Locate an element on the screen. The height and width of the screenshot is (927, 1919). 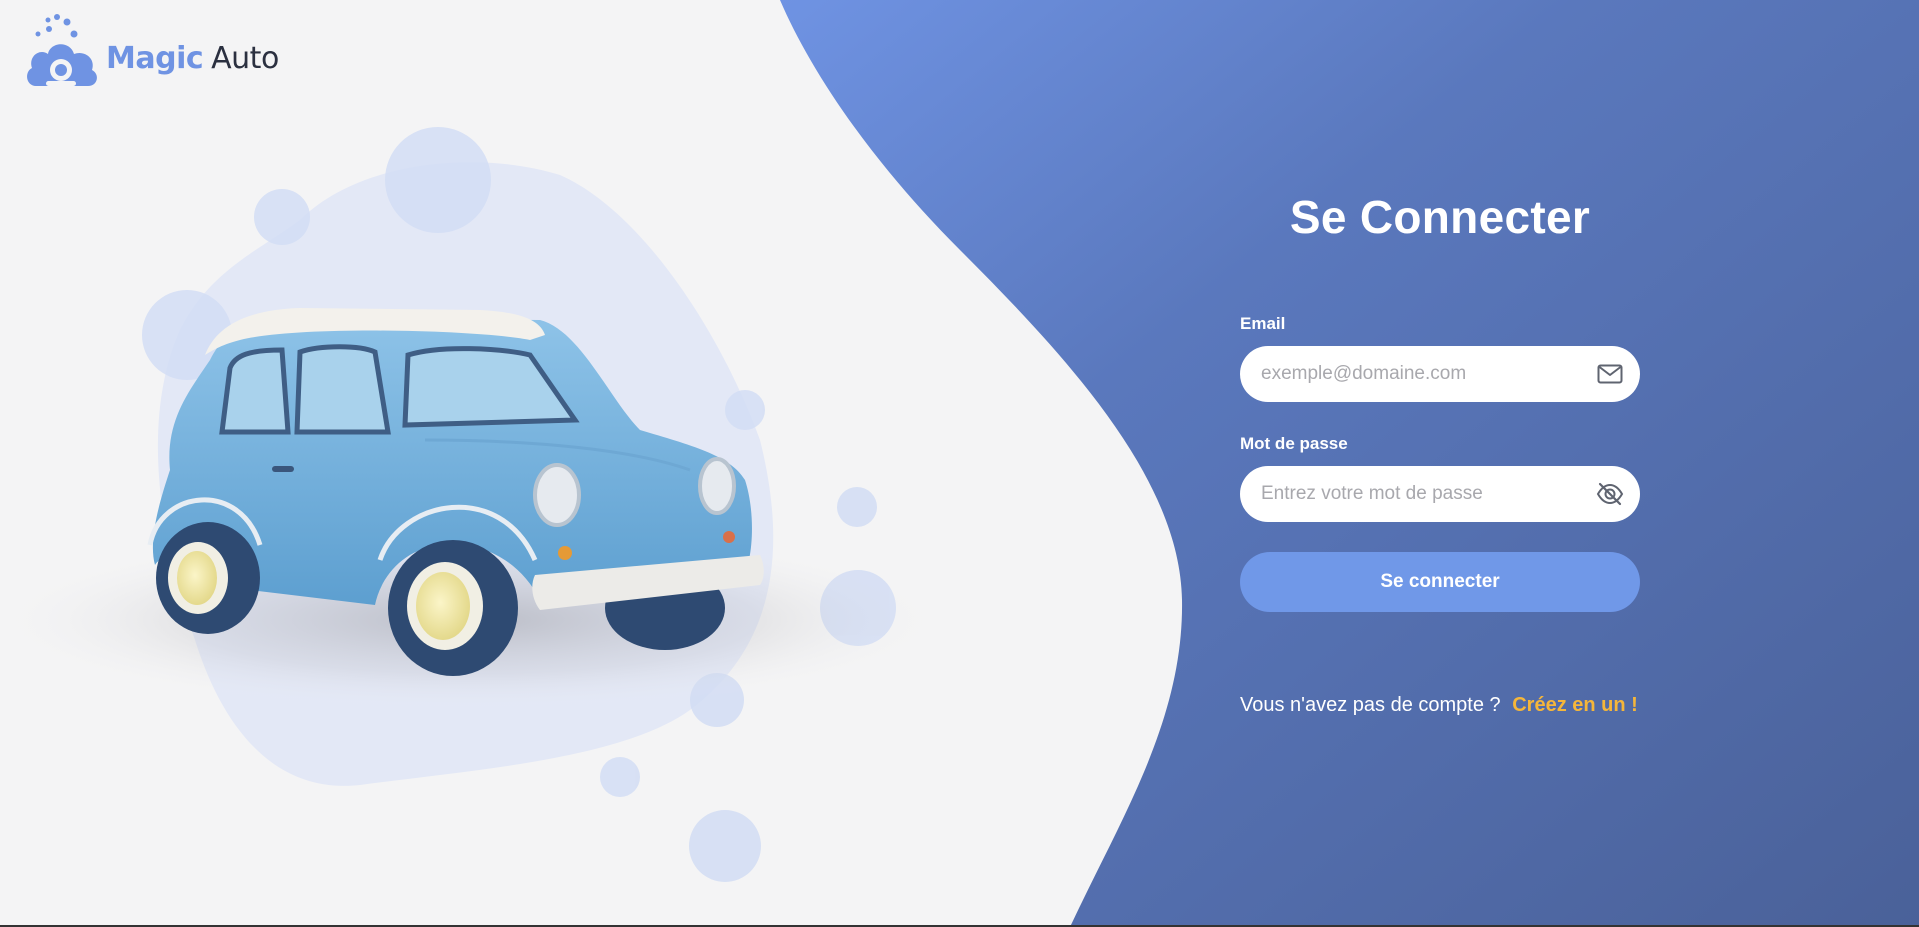
brand-name-bold: Magic is located at coordinates (155, 58).